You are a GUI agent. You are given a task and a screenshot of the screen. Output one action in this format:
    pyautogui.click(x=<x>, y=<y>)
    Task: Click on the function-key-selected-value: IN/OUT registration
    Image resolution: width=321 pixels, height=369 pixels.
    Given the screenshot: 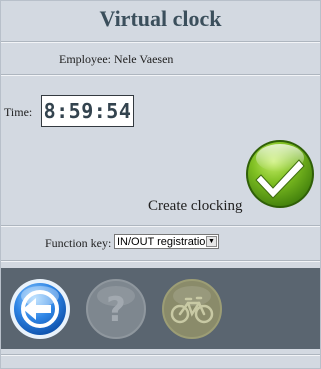 What is the action you would take?
    pyautogui.click(x=164, y=241)
    